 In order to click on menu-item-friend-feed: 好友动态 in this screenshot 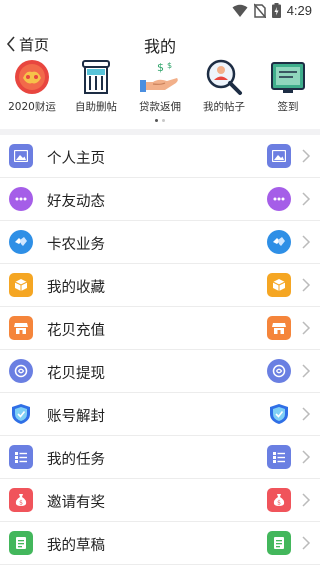, I will do `click(160, 199)`.